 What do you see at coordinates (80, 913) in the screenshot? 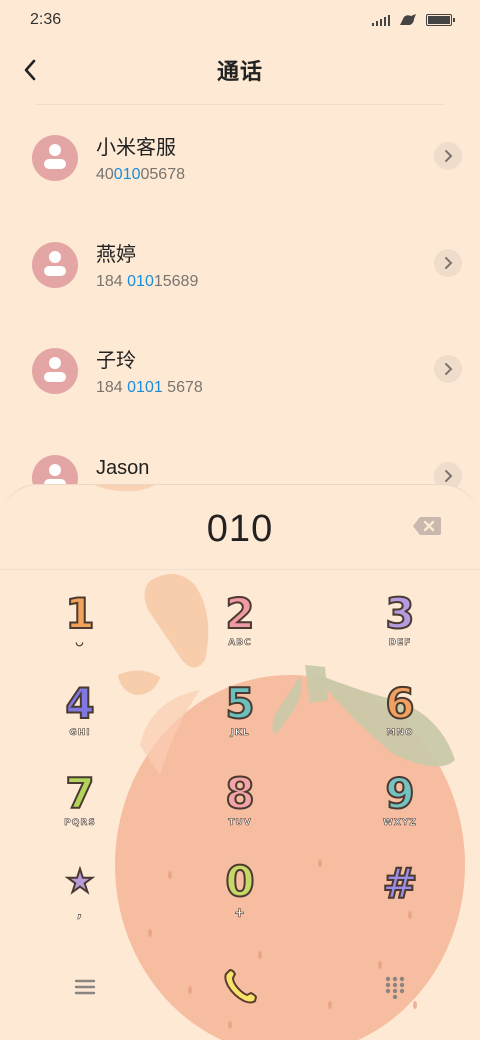
I see `key-letters: ,` at bounding box center [80, 913].